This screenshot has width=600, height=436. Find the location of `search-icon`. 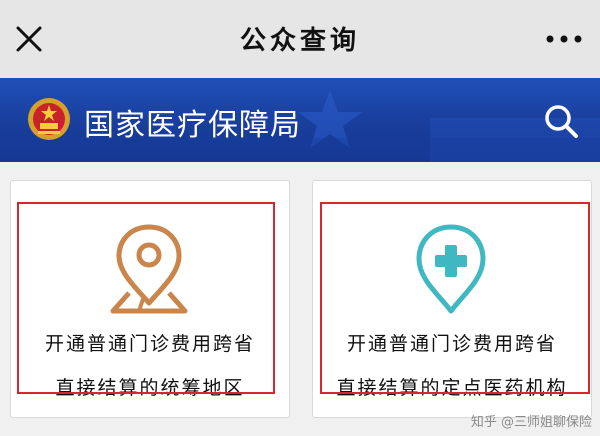

search-icon is located at coordinates (561, 121).